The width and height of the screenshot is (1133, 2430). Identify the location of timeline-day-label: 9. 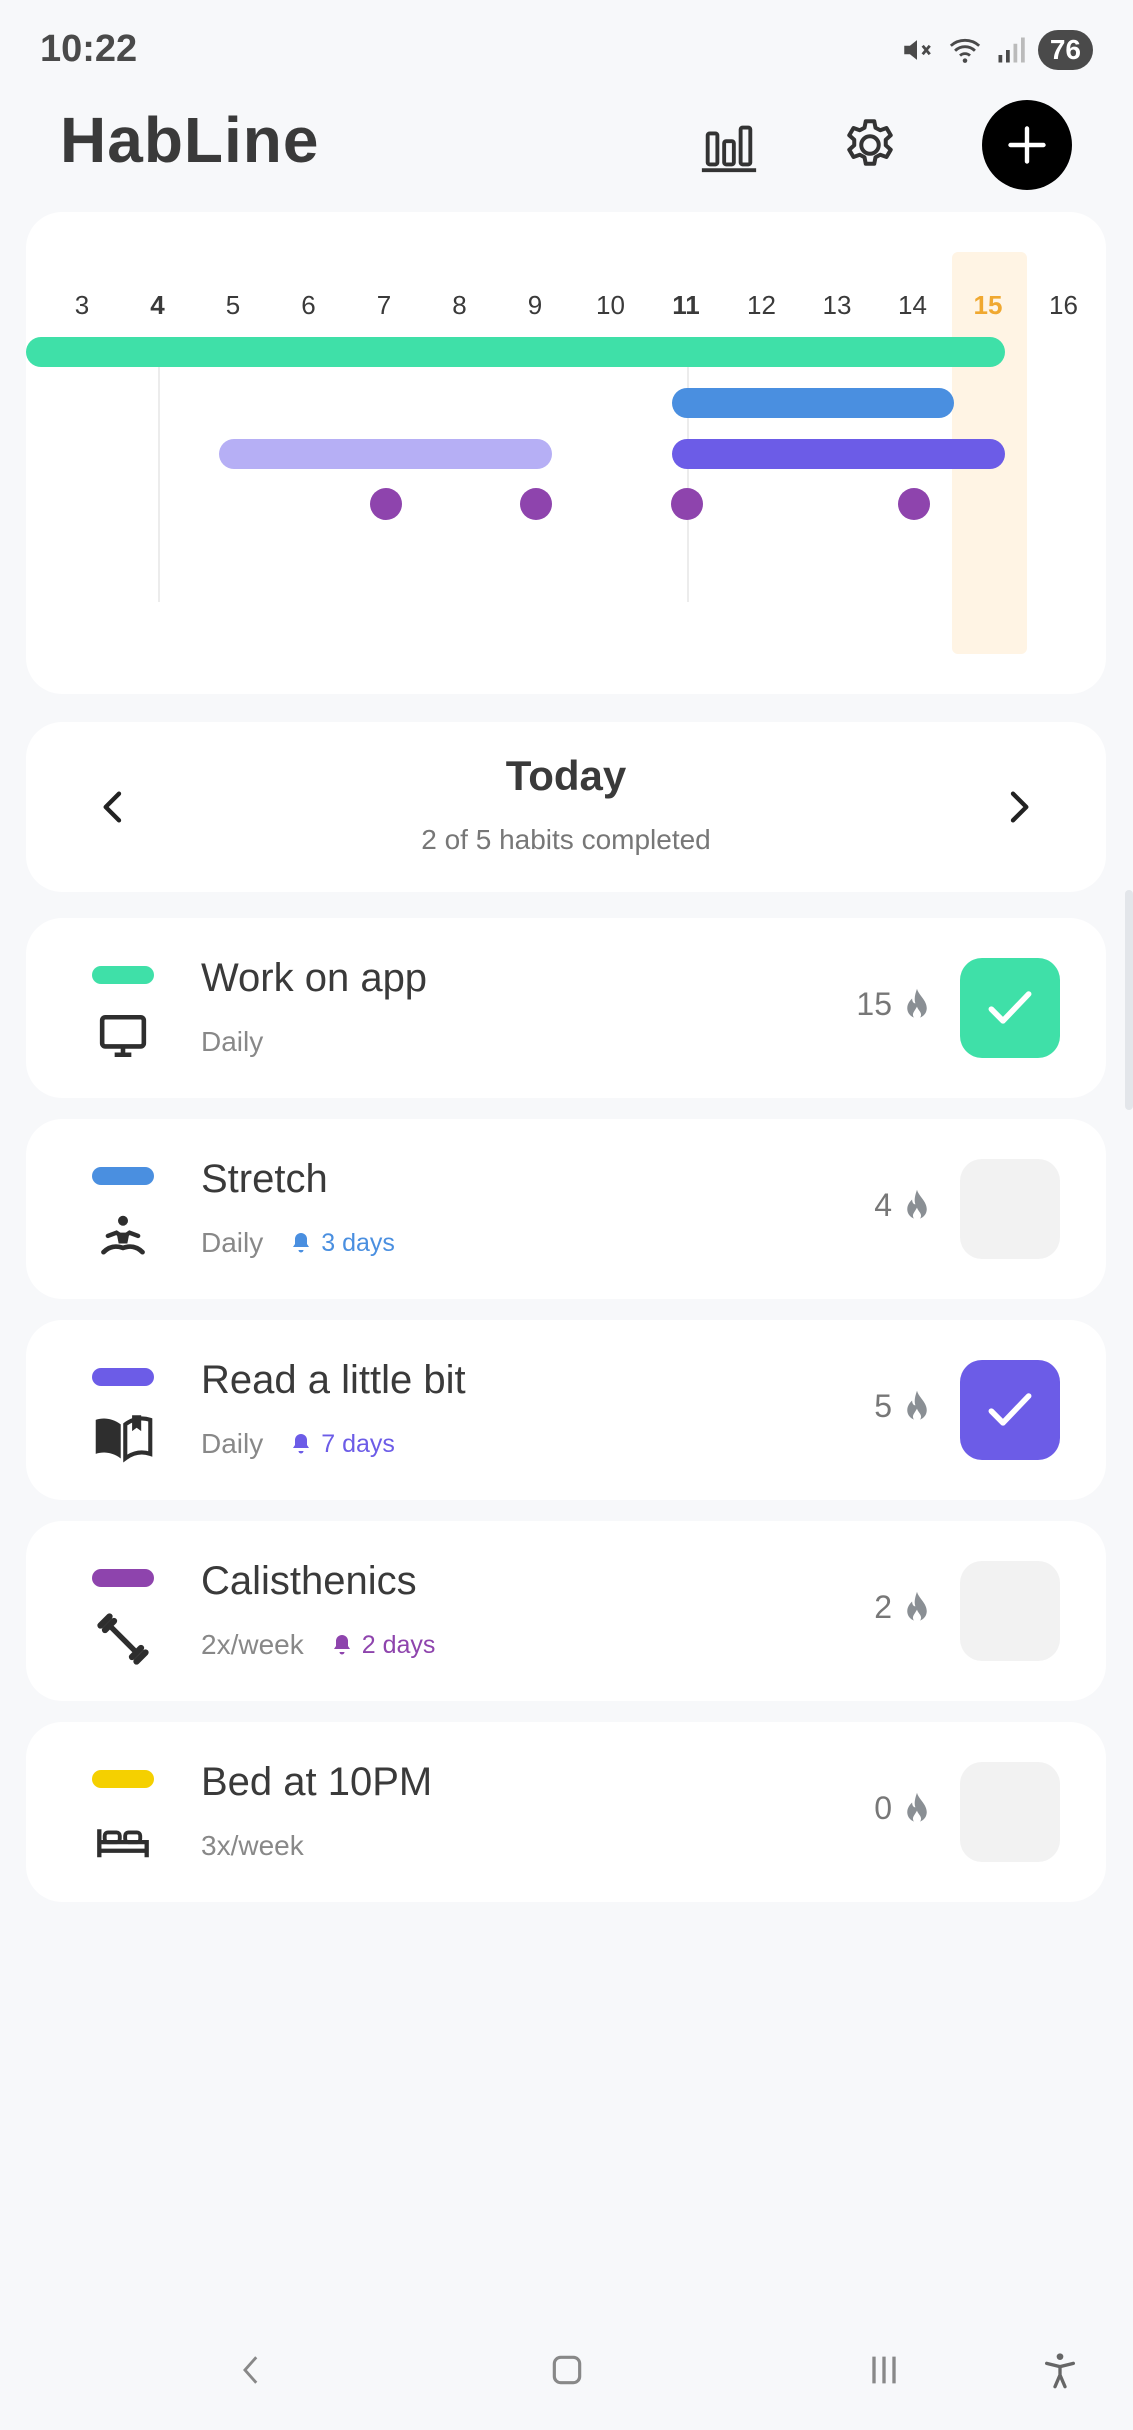
(535, 305).